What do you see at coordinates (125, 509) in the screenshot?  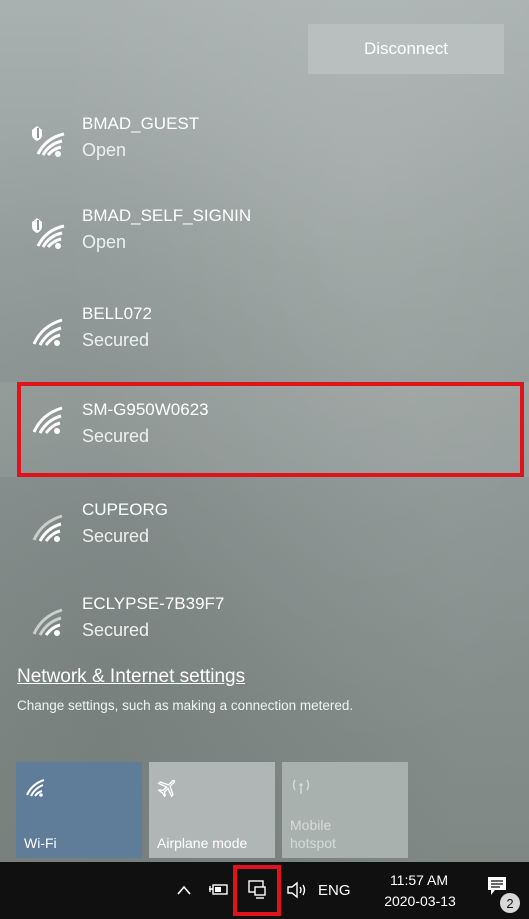 I see `network-name: CUPEORG` at bounding box center [125, 509].